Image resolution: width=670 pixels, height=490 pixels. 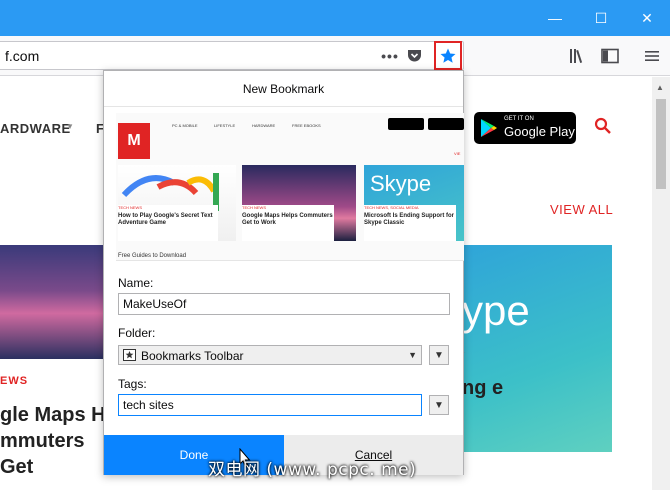 I want to click on google-play-badge-small, so click(x=446, y=124).